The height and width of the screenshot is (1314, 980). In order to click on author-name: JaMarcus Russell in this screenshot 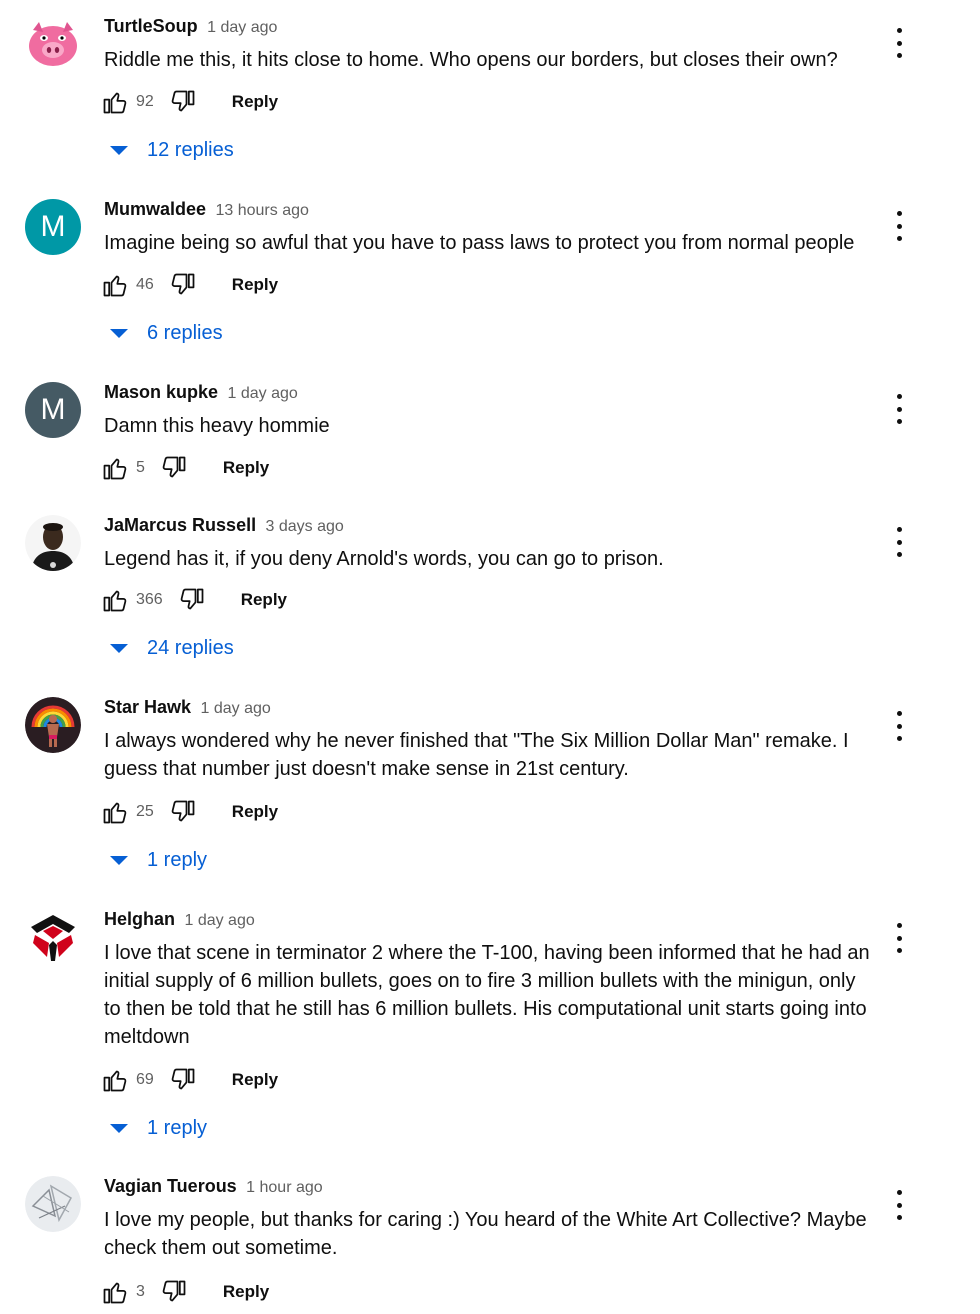, I will do `click(180, 525)`.